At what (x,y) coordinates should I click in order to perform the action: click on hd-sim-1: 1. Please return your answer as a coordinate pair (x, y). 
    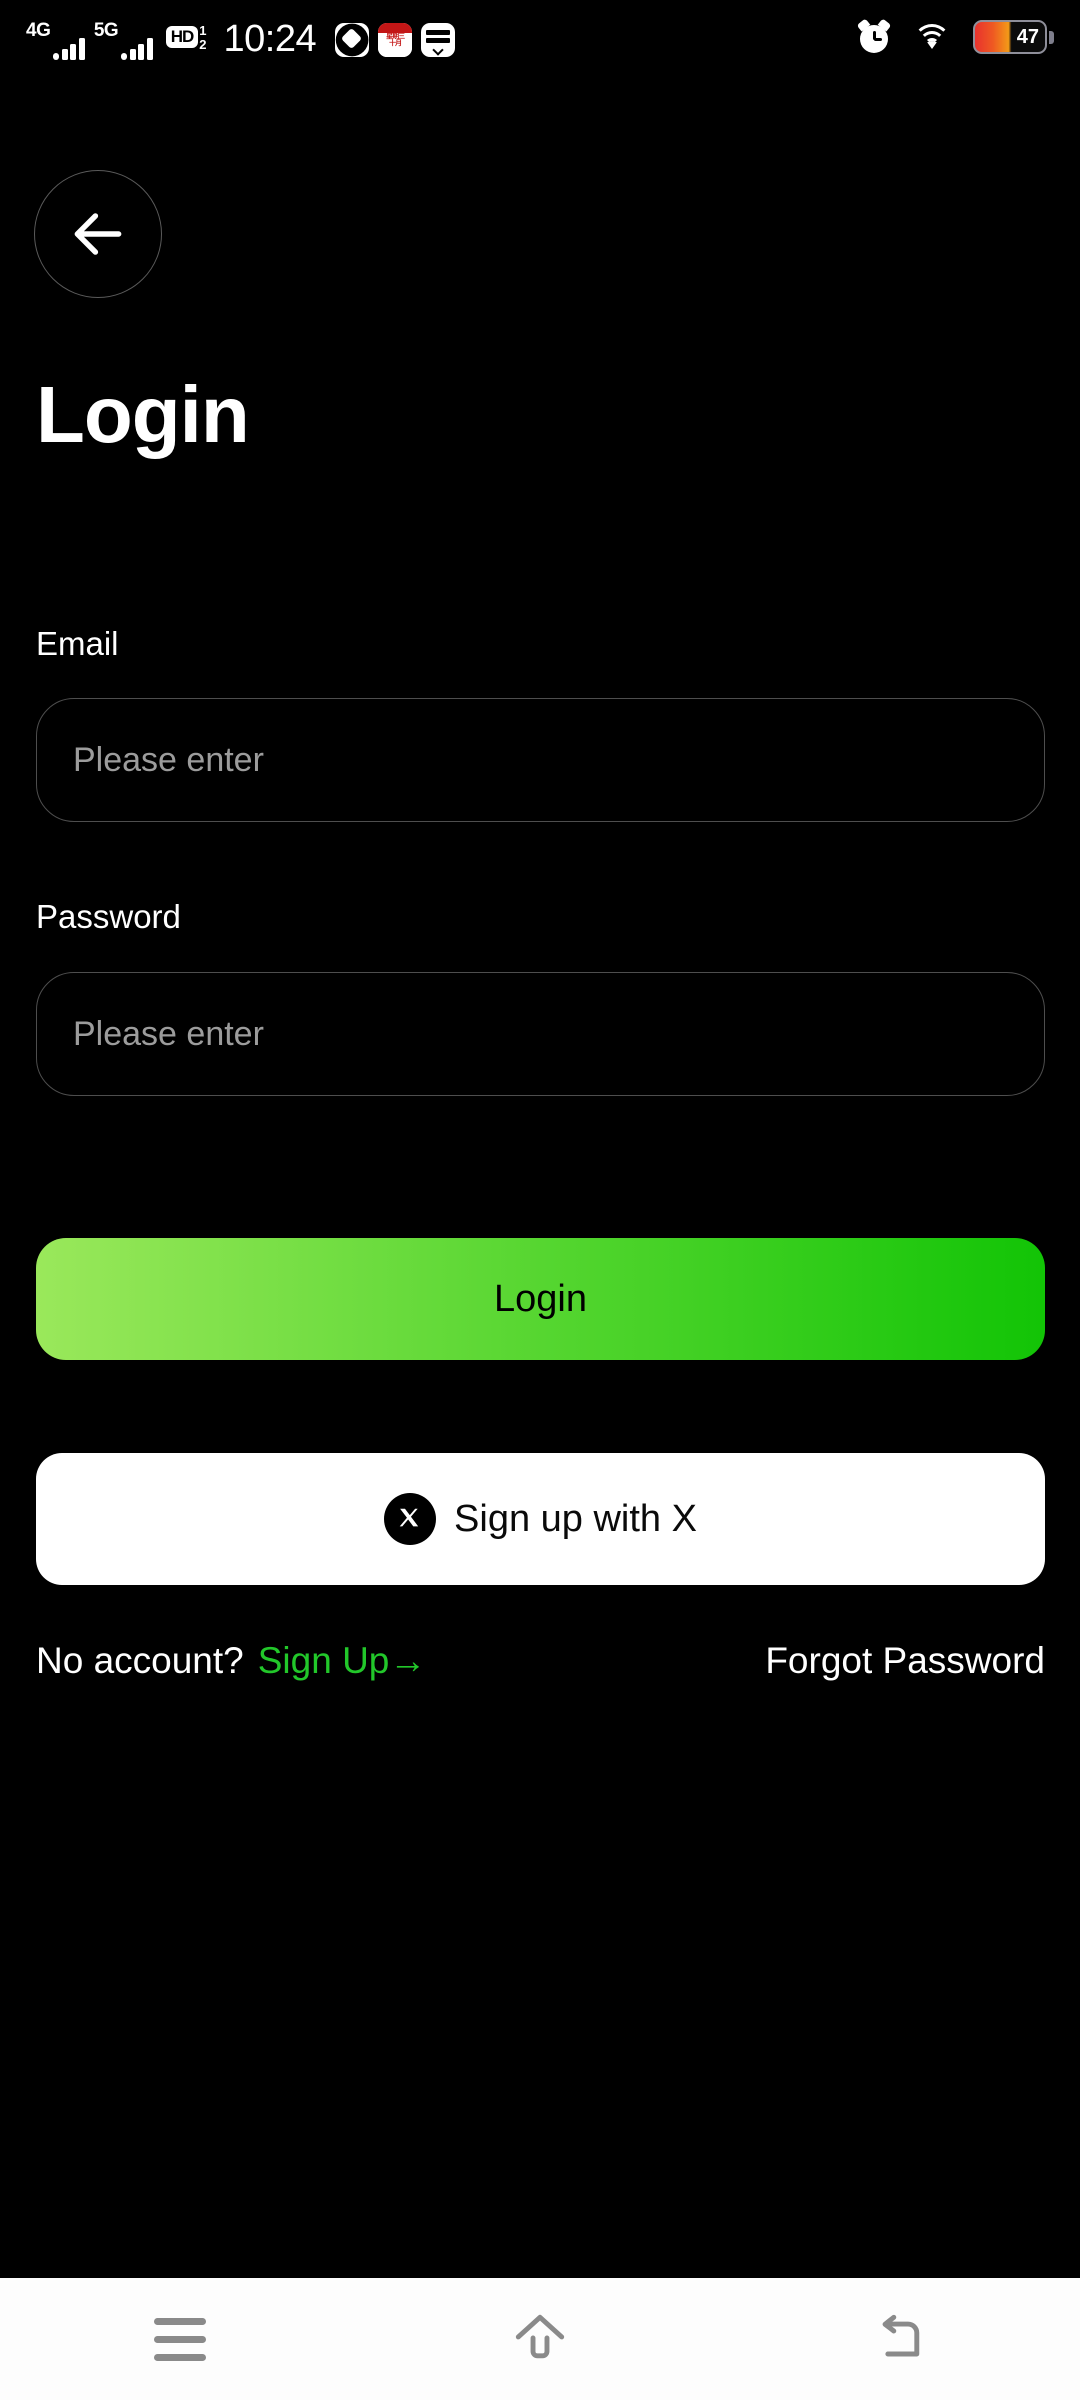
    Looking at the image, I should click on (203, 30).